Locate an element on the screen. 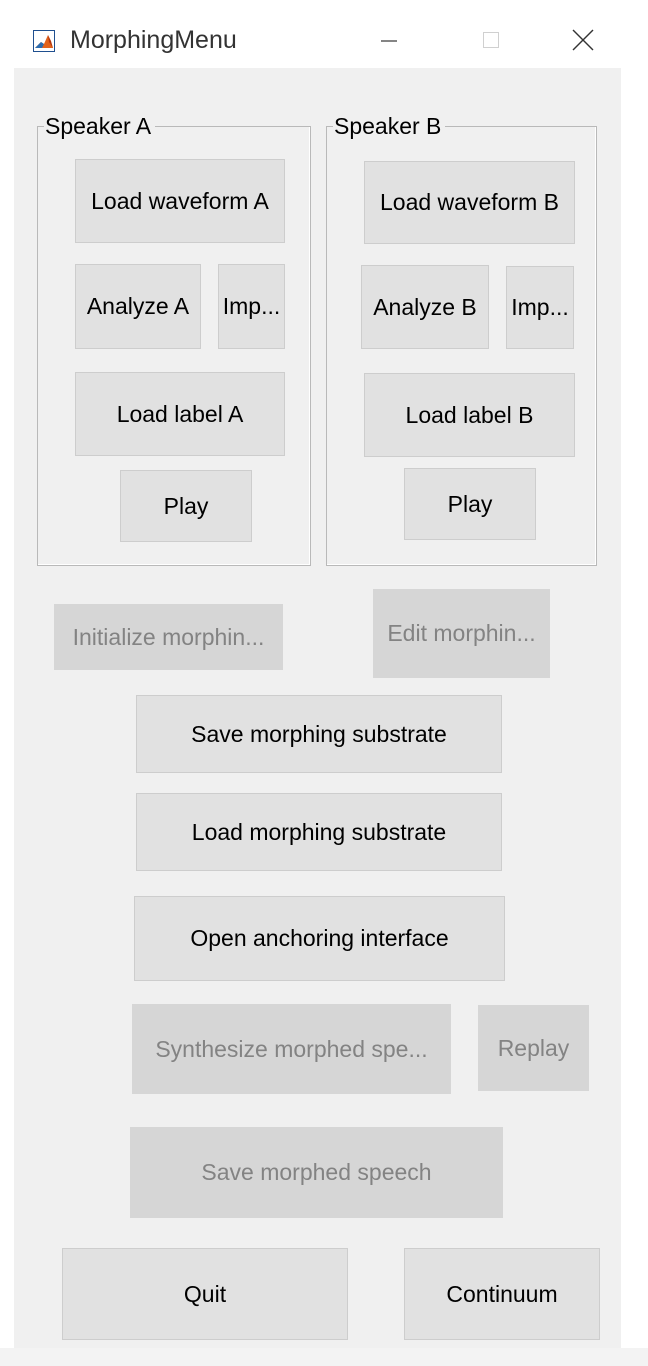 This screenshot has height=1366, width=648. minimize-icon is located at coordinates (389, 41).